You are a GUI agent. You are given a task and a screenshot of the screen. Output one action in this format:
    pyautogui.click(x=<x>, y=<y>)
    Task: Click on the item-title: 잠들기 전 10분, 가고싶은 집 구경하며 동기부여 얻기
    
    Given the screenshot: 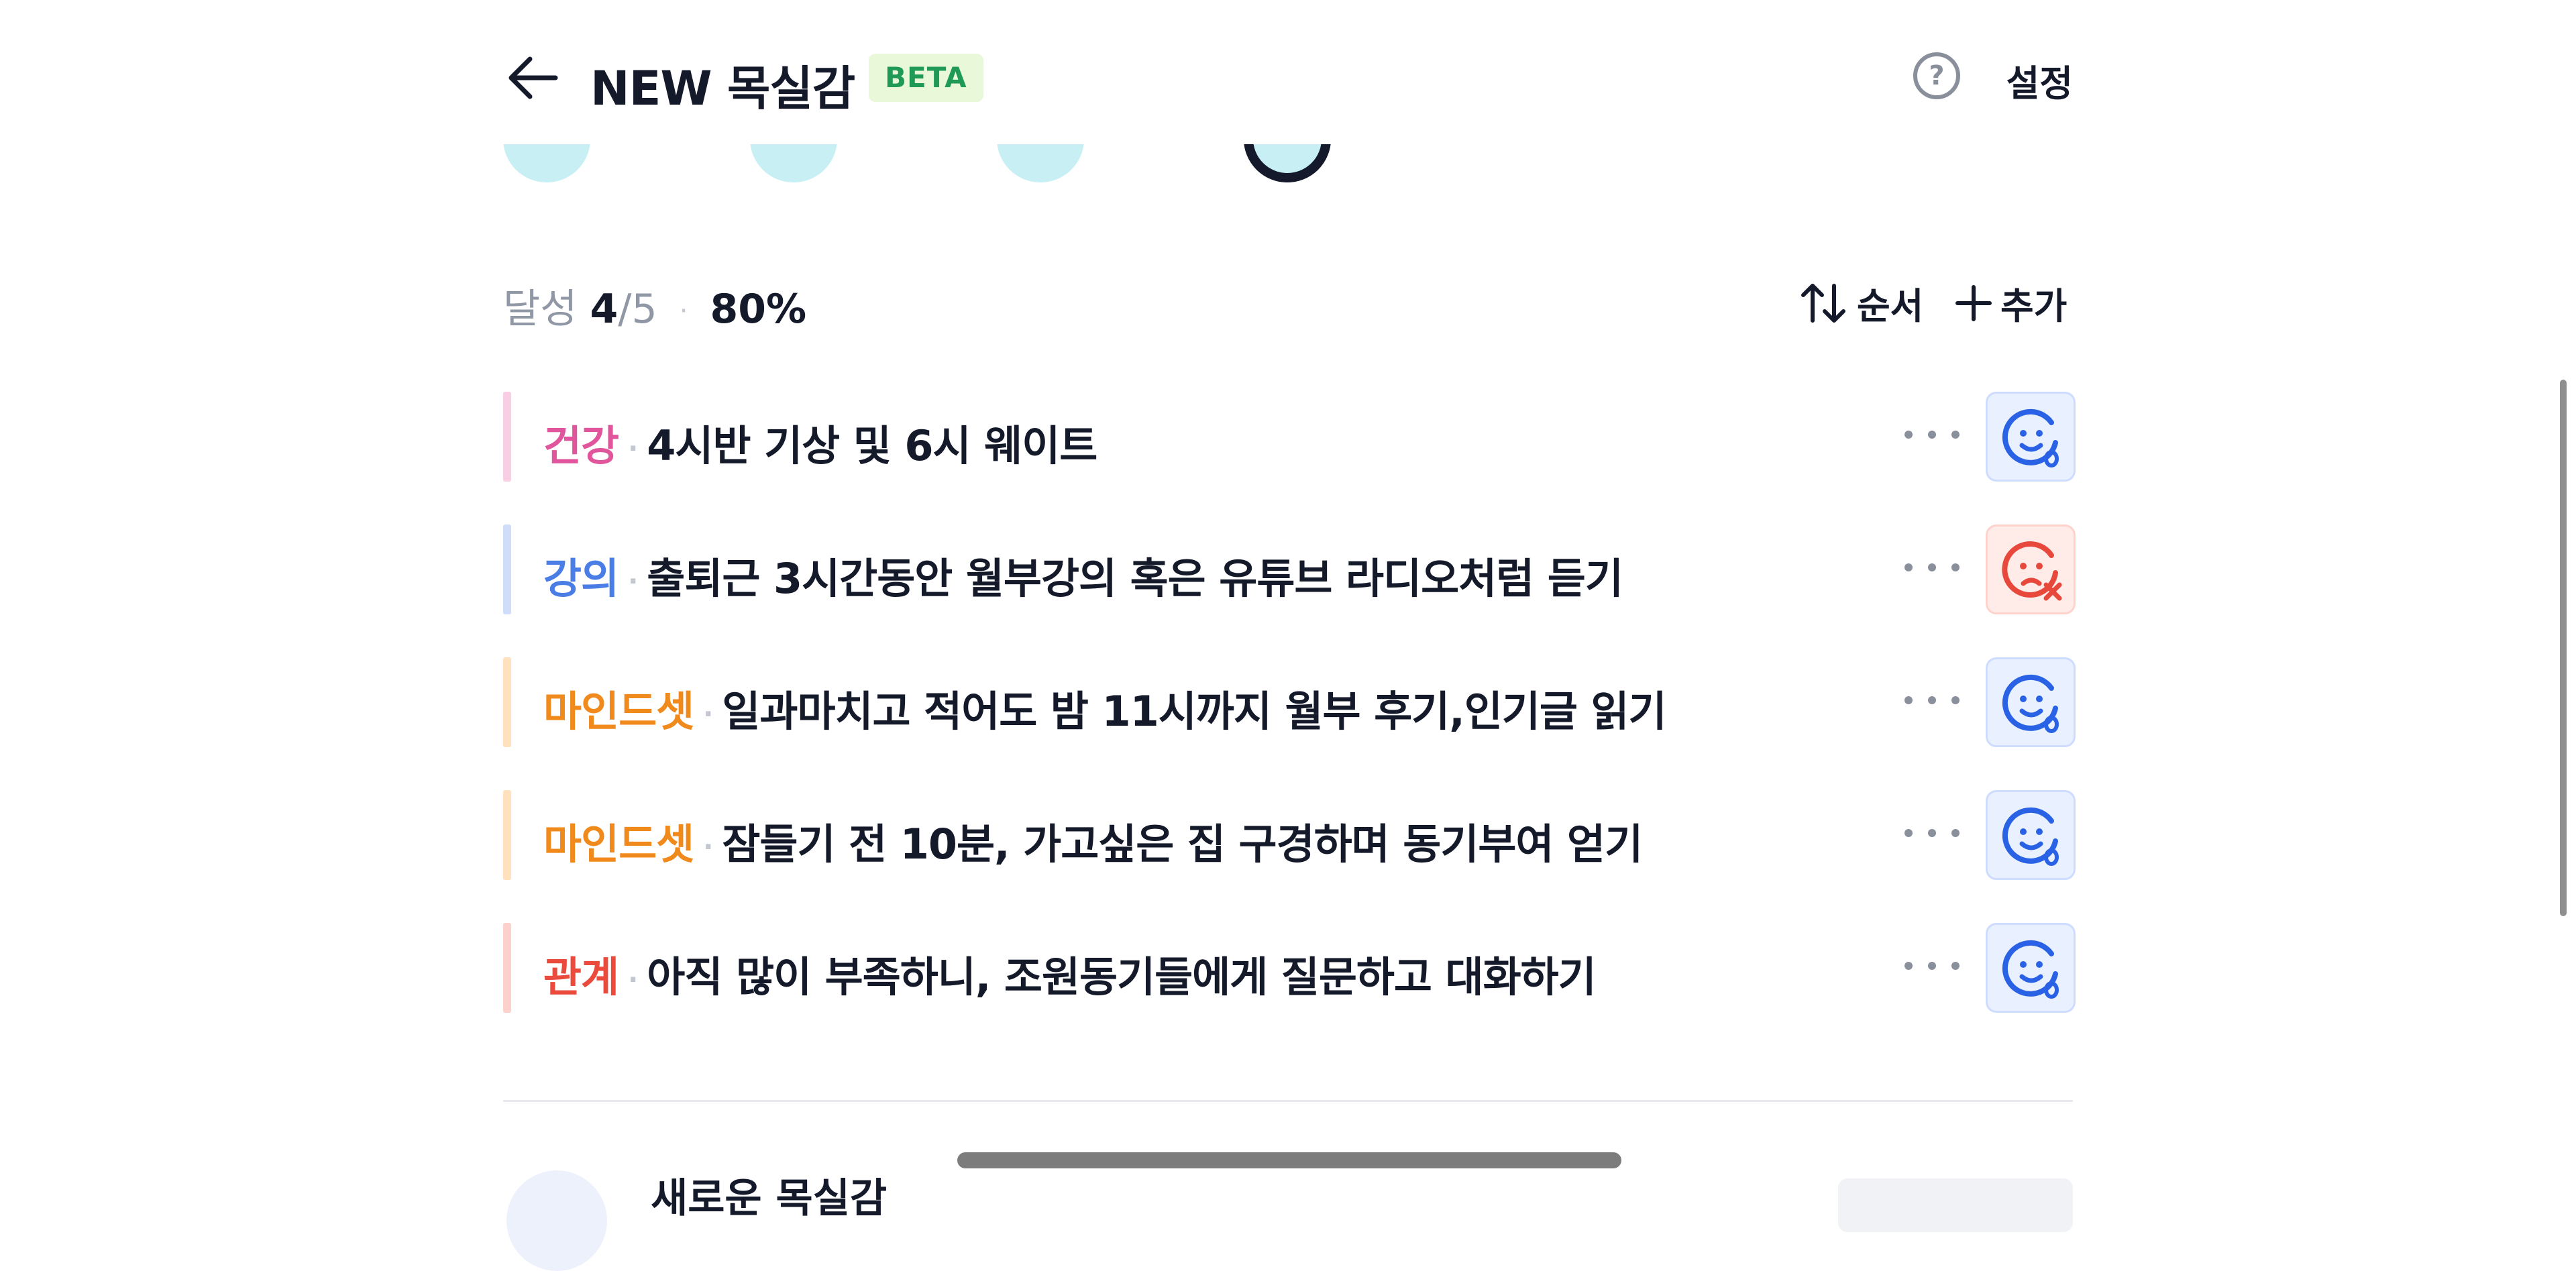 What is the action you would take?
    pyautogui.click(x=1182, y=844)
    